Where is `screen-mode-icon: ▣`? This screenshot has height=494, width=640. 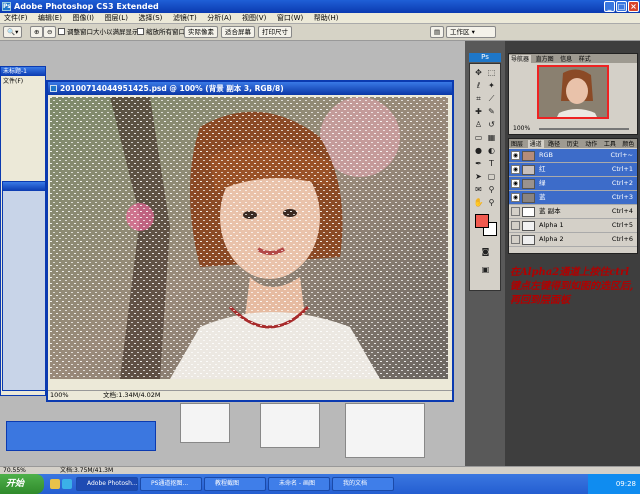 screen-mode-icon: ▣ is located at coordinates (485, 269).